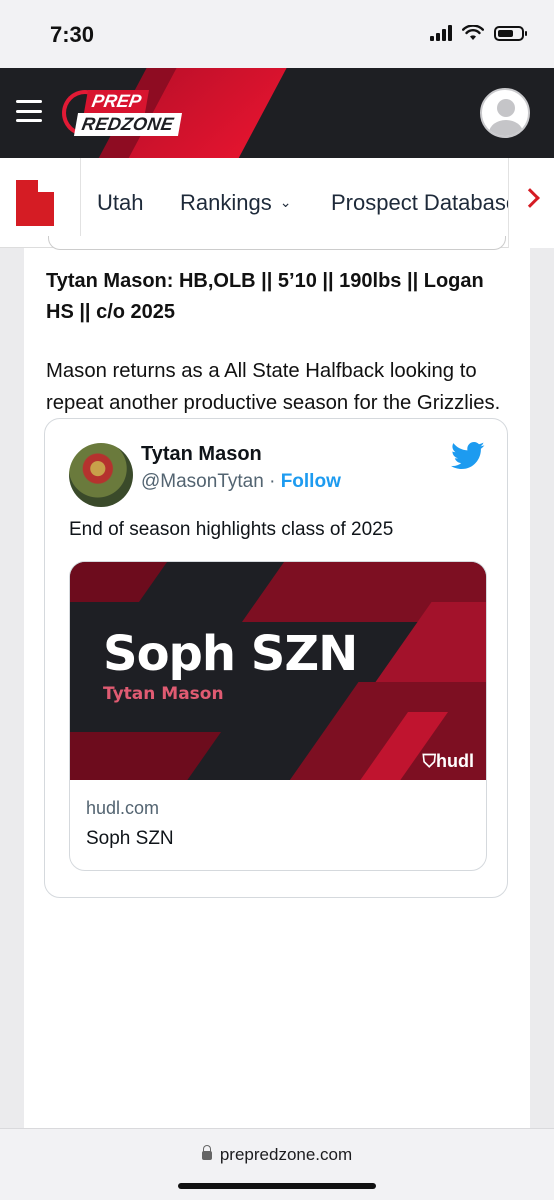 The image size is (554, 1200). Describe the element at coordinates (206, 1152) in the screenshot. I see `lock-icon` at that location.